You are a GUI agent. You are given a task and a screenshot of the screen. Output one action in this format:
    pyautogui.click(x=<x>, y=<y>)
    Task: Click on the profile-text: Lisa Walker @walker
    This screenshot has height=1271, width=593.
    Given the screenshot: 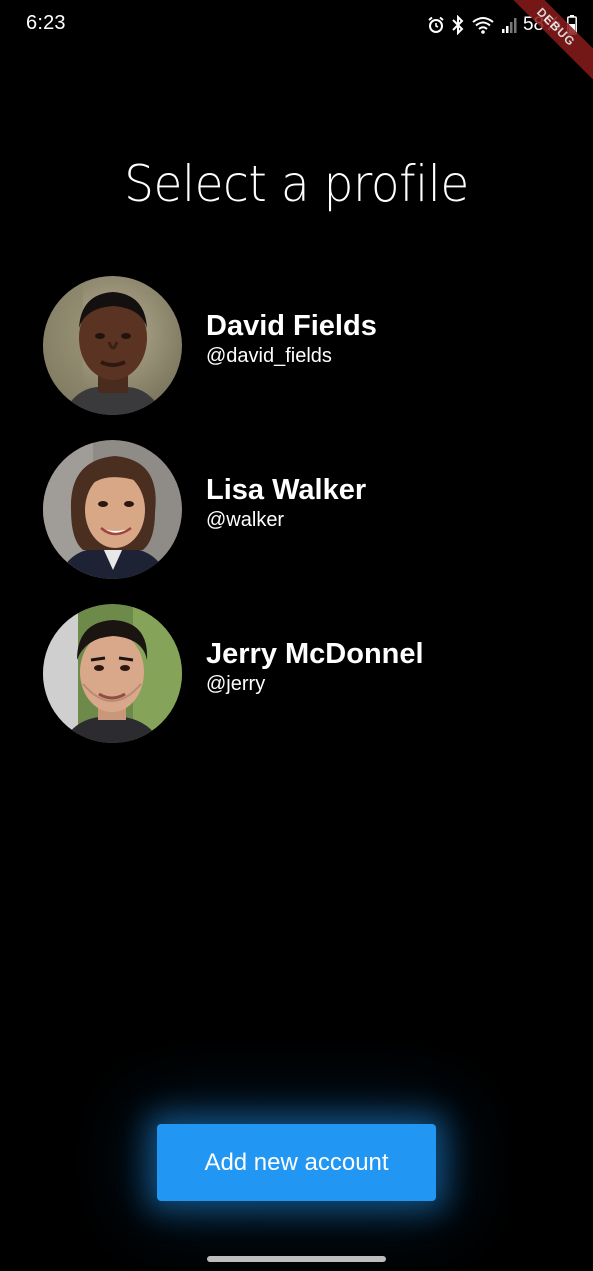 What is the action you would take?
    pyautogui.click(x=286, y=503)
    